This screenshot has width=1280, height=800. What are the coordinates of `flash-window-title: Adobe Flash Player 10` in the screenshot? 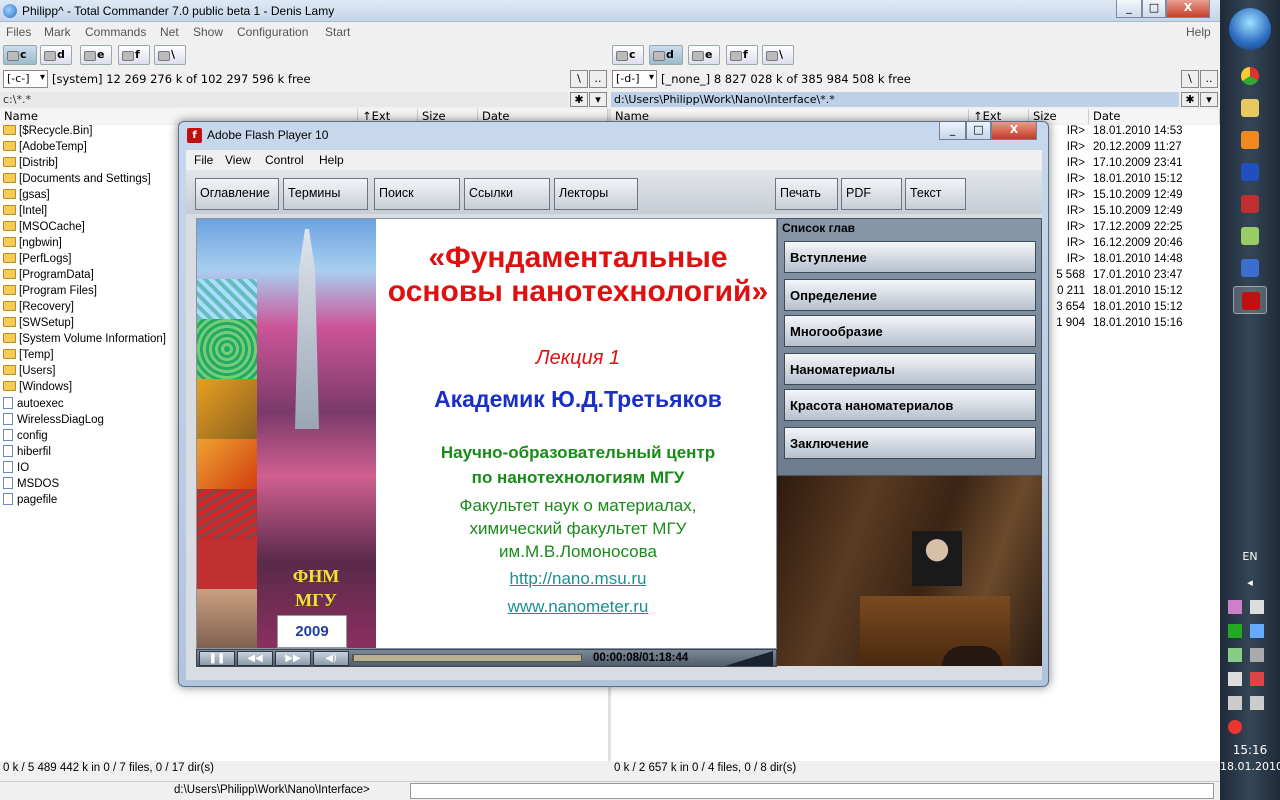 It's located at (268, 135).